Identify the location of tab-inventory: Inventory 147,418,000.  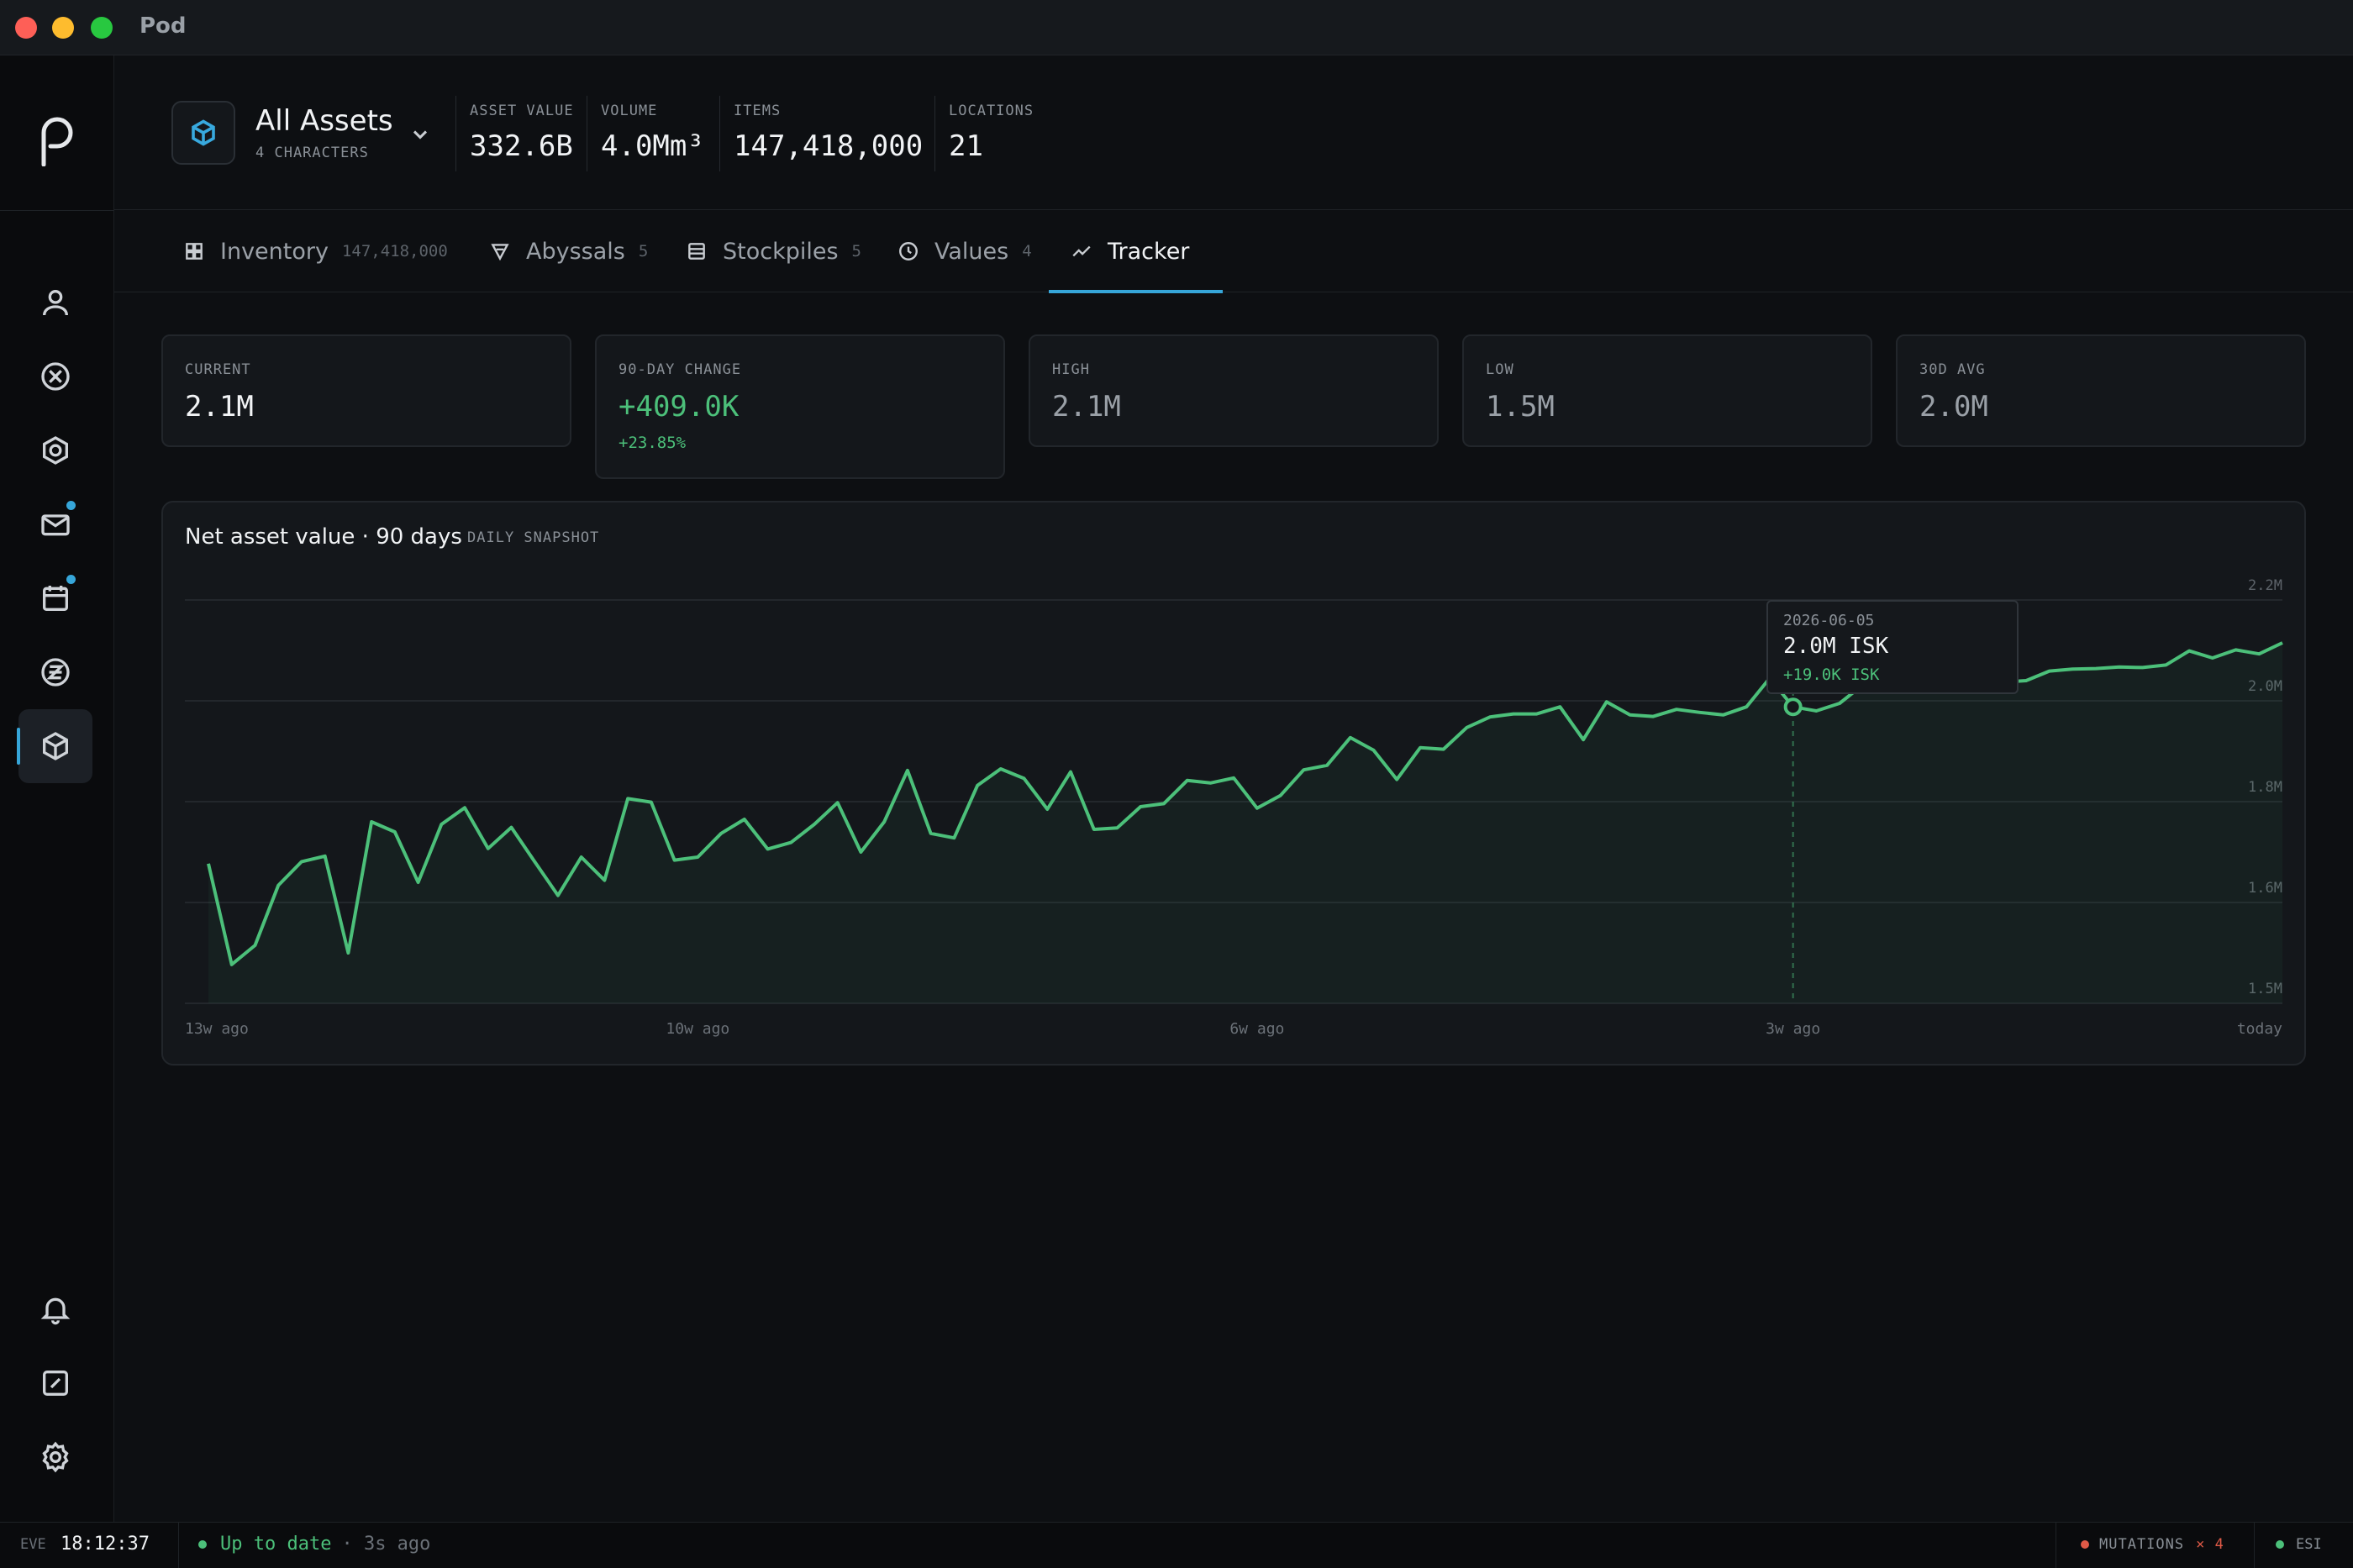
(315, 251).